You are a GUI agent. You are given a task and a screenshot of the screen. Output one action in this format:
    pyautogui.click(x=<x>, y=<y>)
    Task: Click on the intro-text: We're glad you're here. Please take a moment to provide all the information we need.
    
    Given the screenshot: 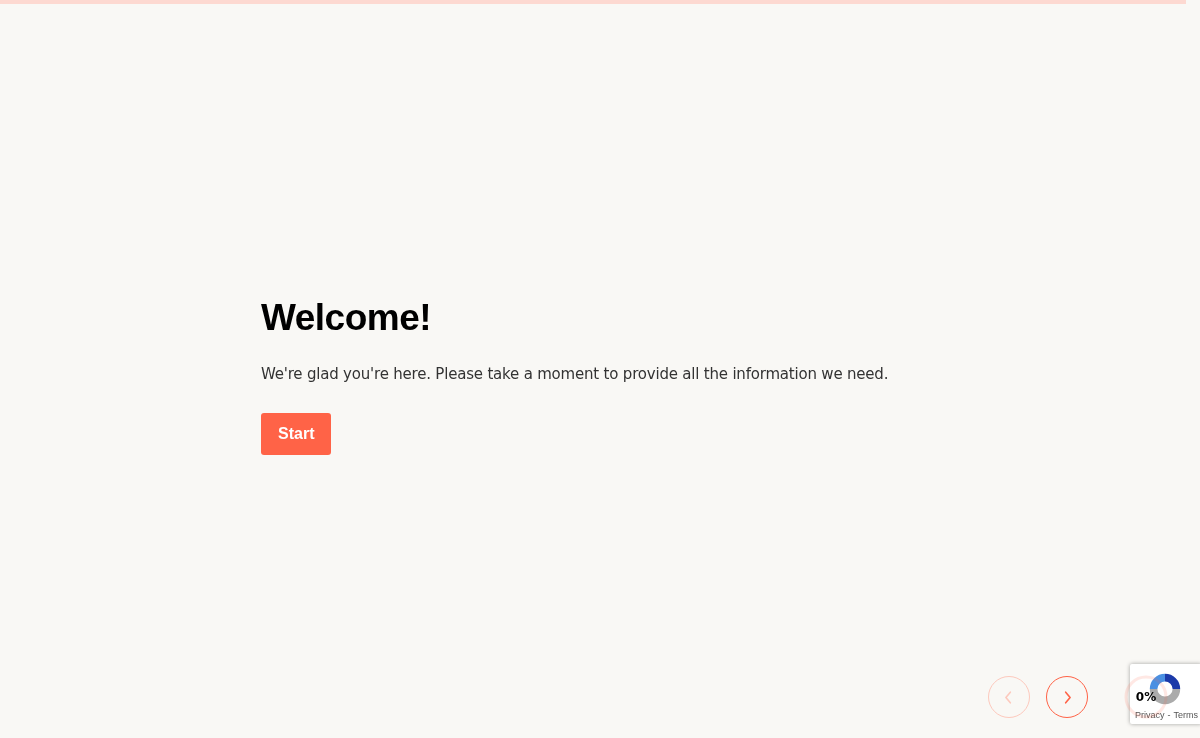 What is the action you would take?
    pyautogui.click(x=575, y=374)
    